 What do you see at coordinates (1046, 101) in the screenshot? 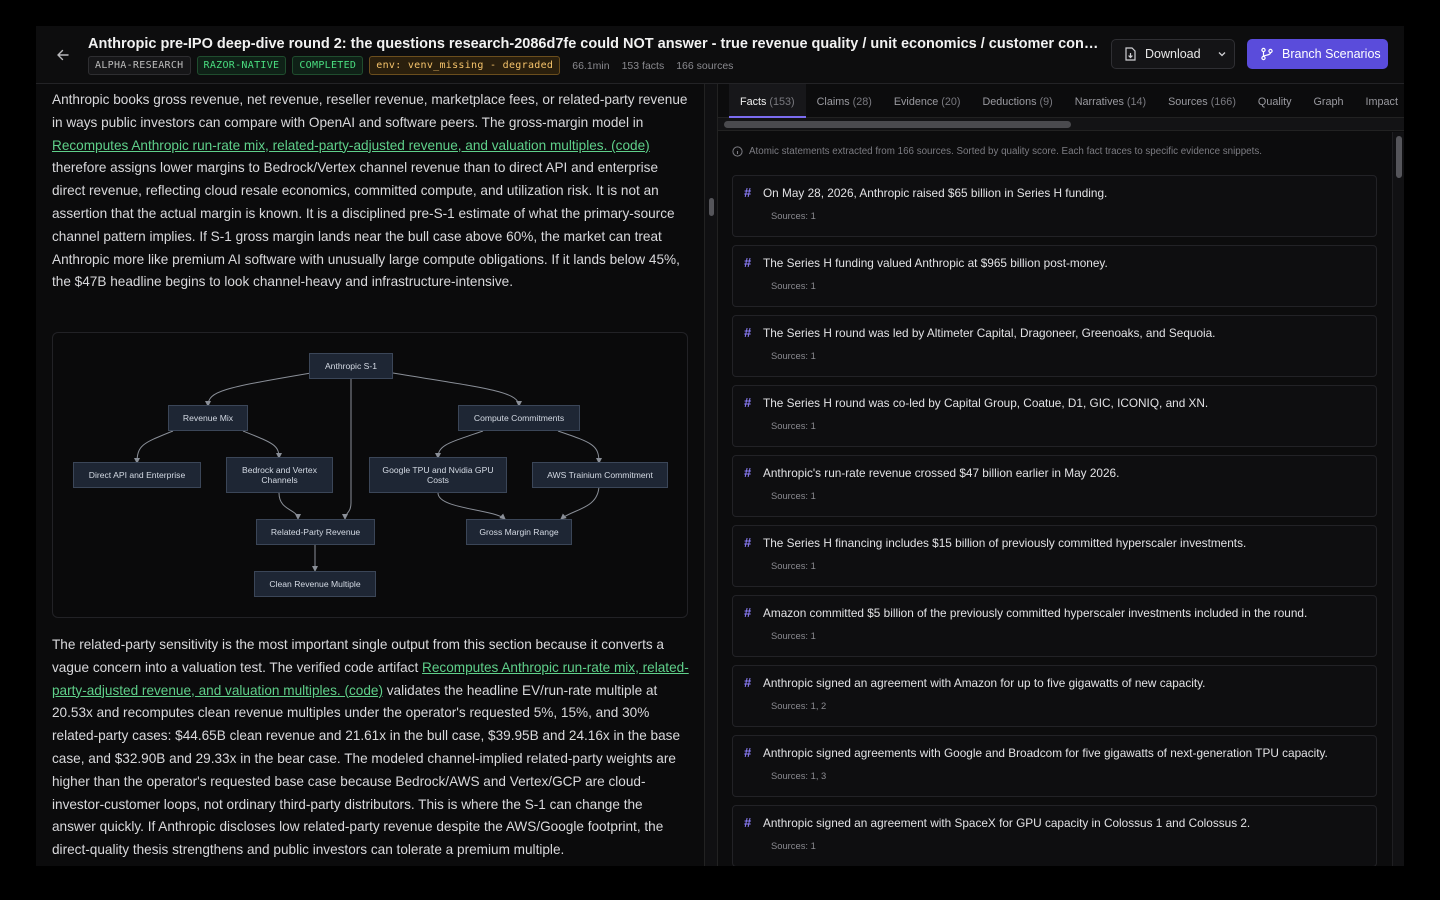
I see `tab-count: (9)` at bounding box center [1046, 101].